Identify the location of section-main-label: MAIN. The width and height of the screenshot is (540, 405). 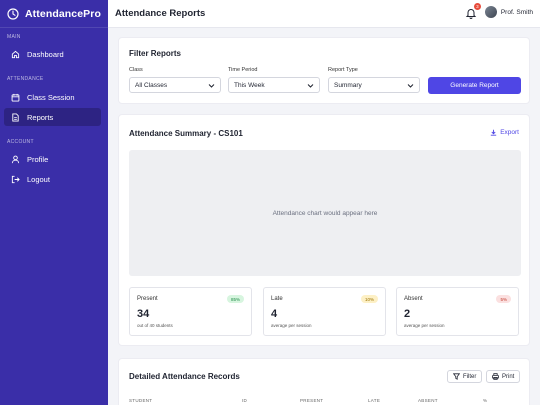
(14, 37).